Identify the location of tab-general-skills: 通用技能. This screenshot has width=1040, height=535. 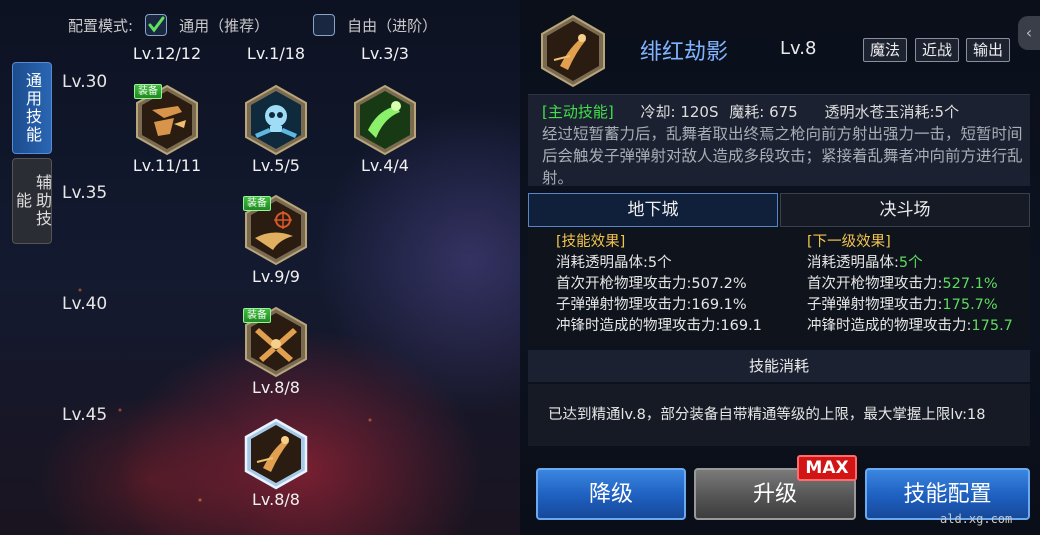
(32, 108).